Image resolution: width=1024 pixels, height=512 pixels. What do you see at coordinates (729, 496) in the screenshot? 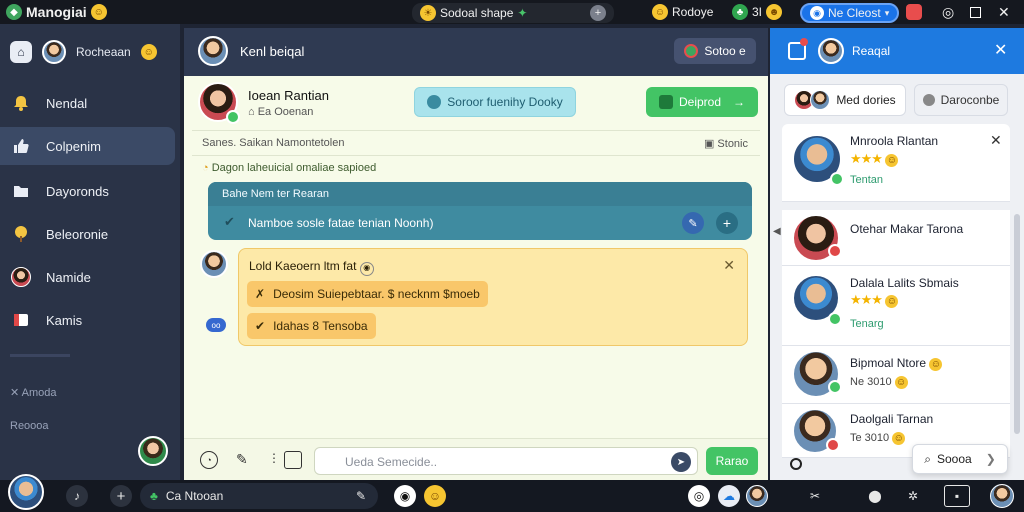
I see `cloud-icon: ☁` at bounding box center [729, 496].